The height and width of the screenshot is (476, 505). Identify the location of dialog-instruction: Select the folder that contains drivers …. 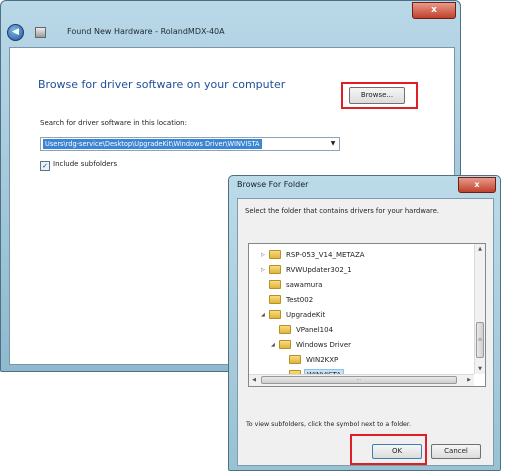
(342, 211).